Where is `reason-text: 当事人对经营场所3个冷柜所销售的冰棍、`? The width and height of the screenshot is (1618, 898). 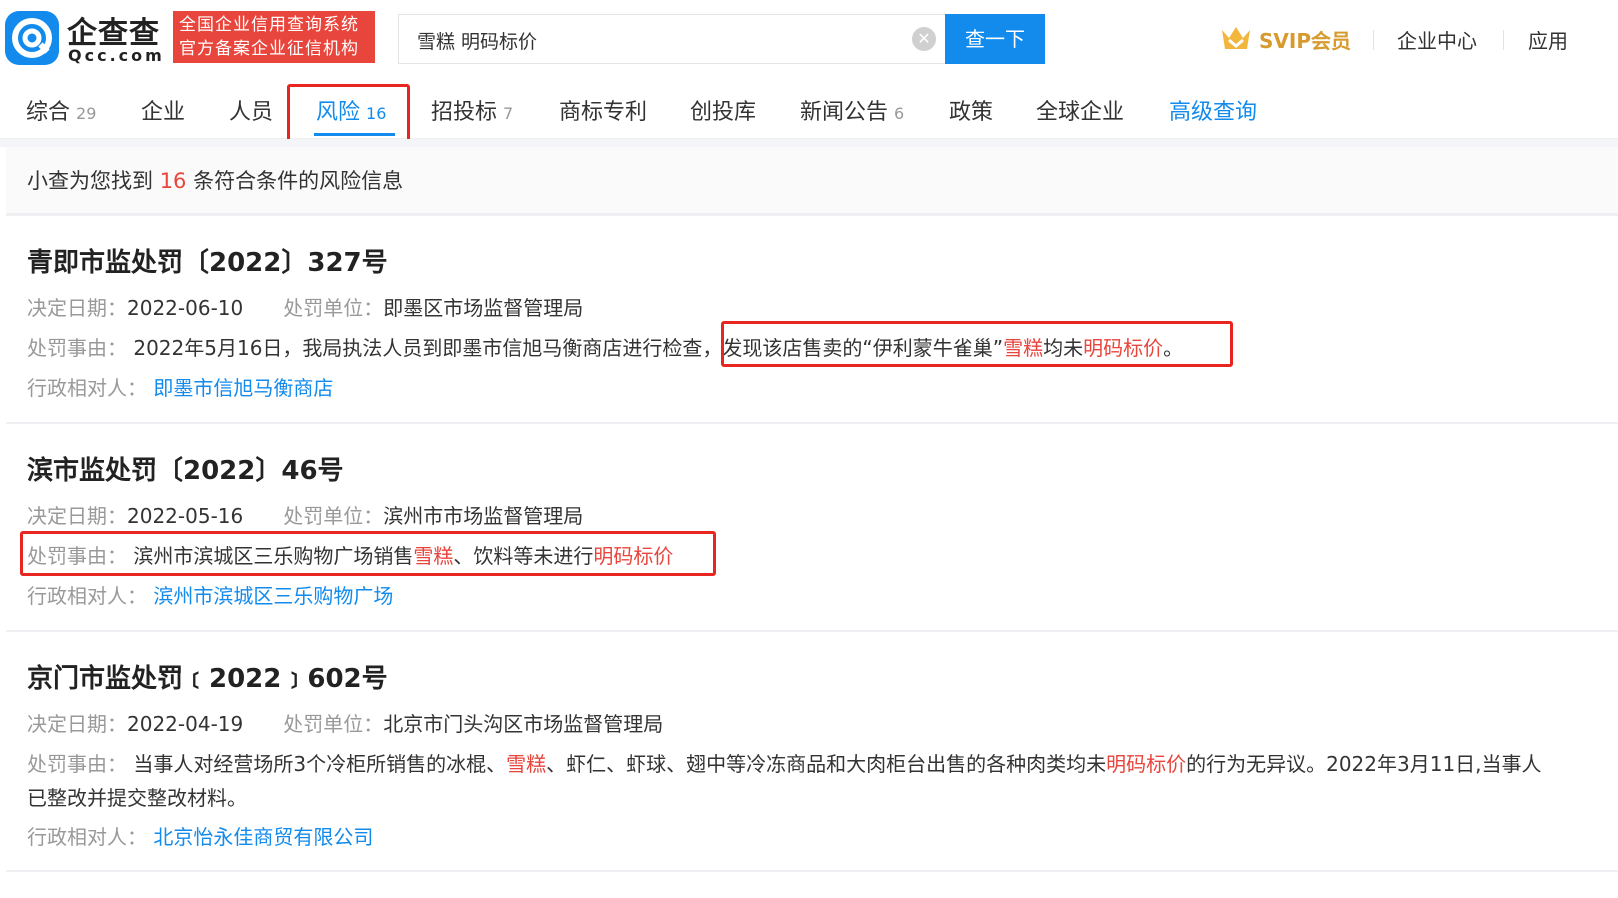
reason-text: 当事人对经营场所3个冷柜所销售的冰棍、 is located at coordinates (320, 764).